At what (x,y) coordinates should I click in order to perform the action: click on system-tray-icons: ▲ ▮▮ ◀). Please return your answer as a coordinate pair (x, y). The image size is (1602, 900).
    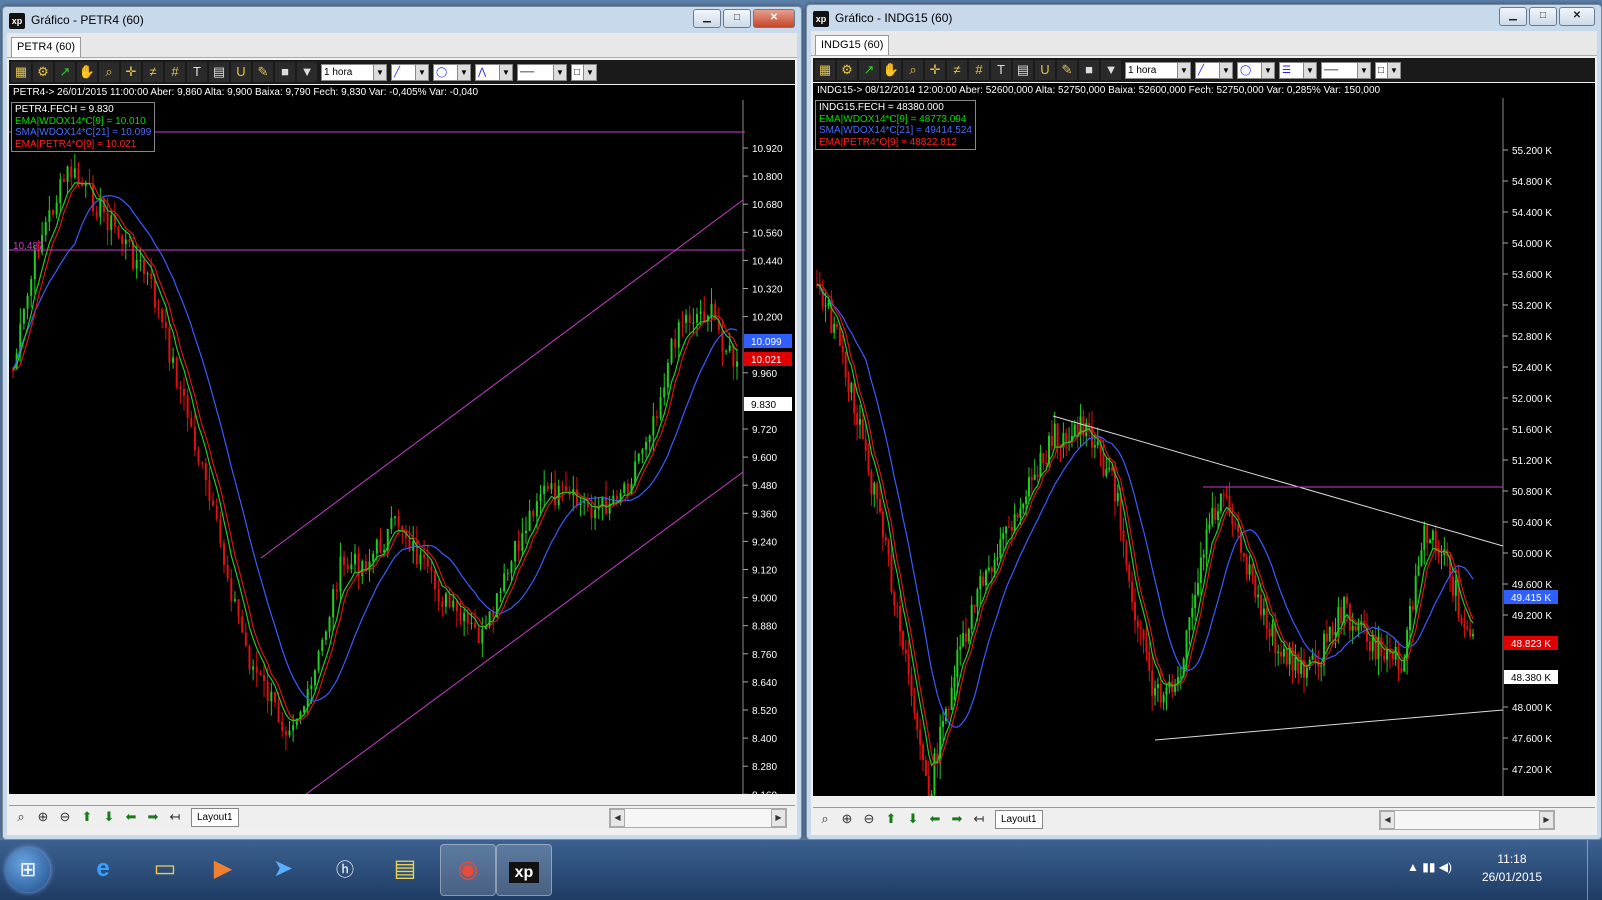
    Looking at the image, I should click on (1429, 867).